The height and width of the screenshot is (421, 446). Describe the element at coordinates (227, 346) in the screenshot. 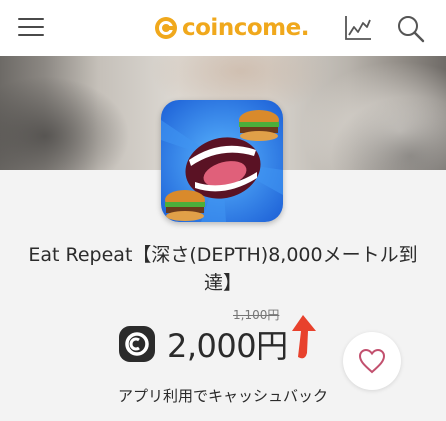

I see `cashback-price: 2,000円` at that location.